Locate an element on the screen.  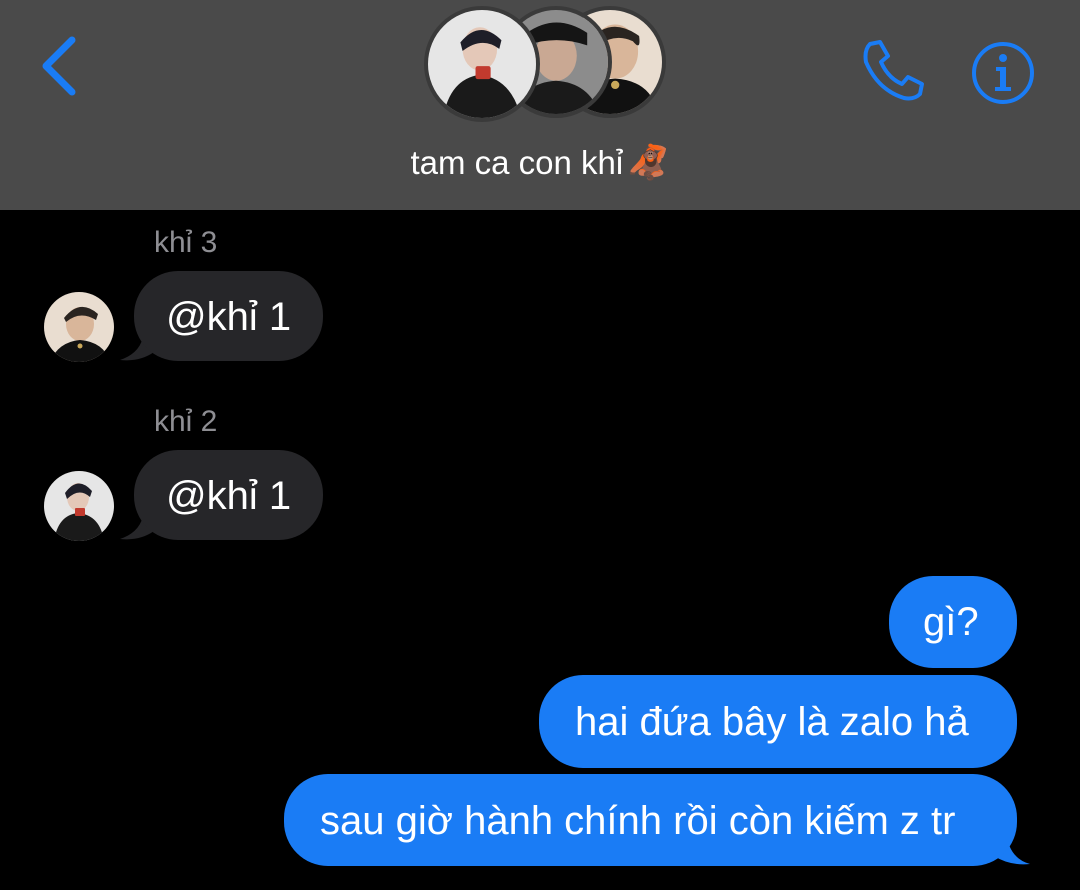
info-button is located at coordinates (1003, 73).